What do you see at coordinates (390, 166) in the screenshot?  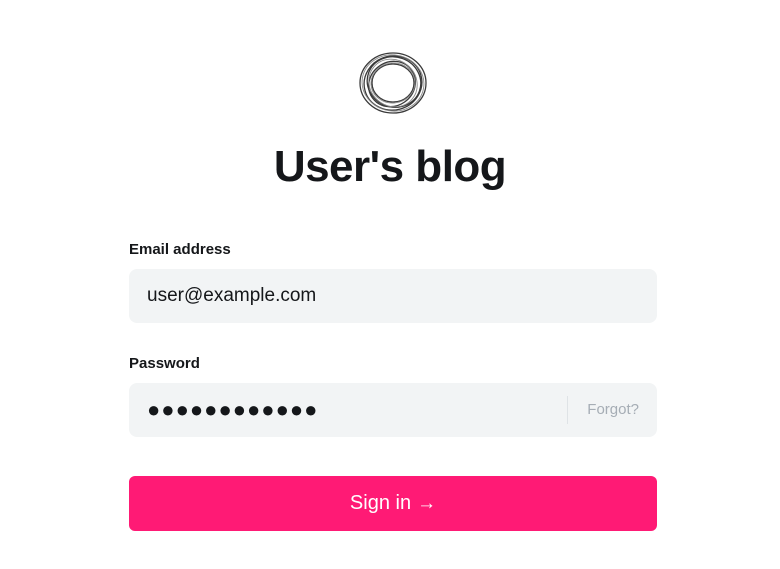 I see `page-title: User's blog` at bounding box center [390, 166].